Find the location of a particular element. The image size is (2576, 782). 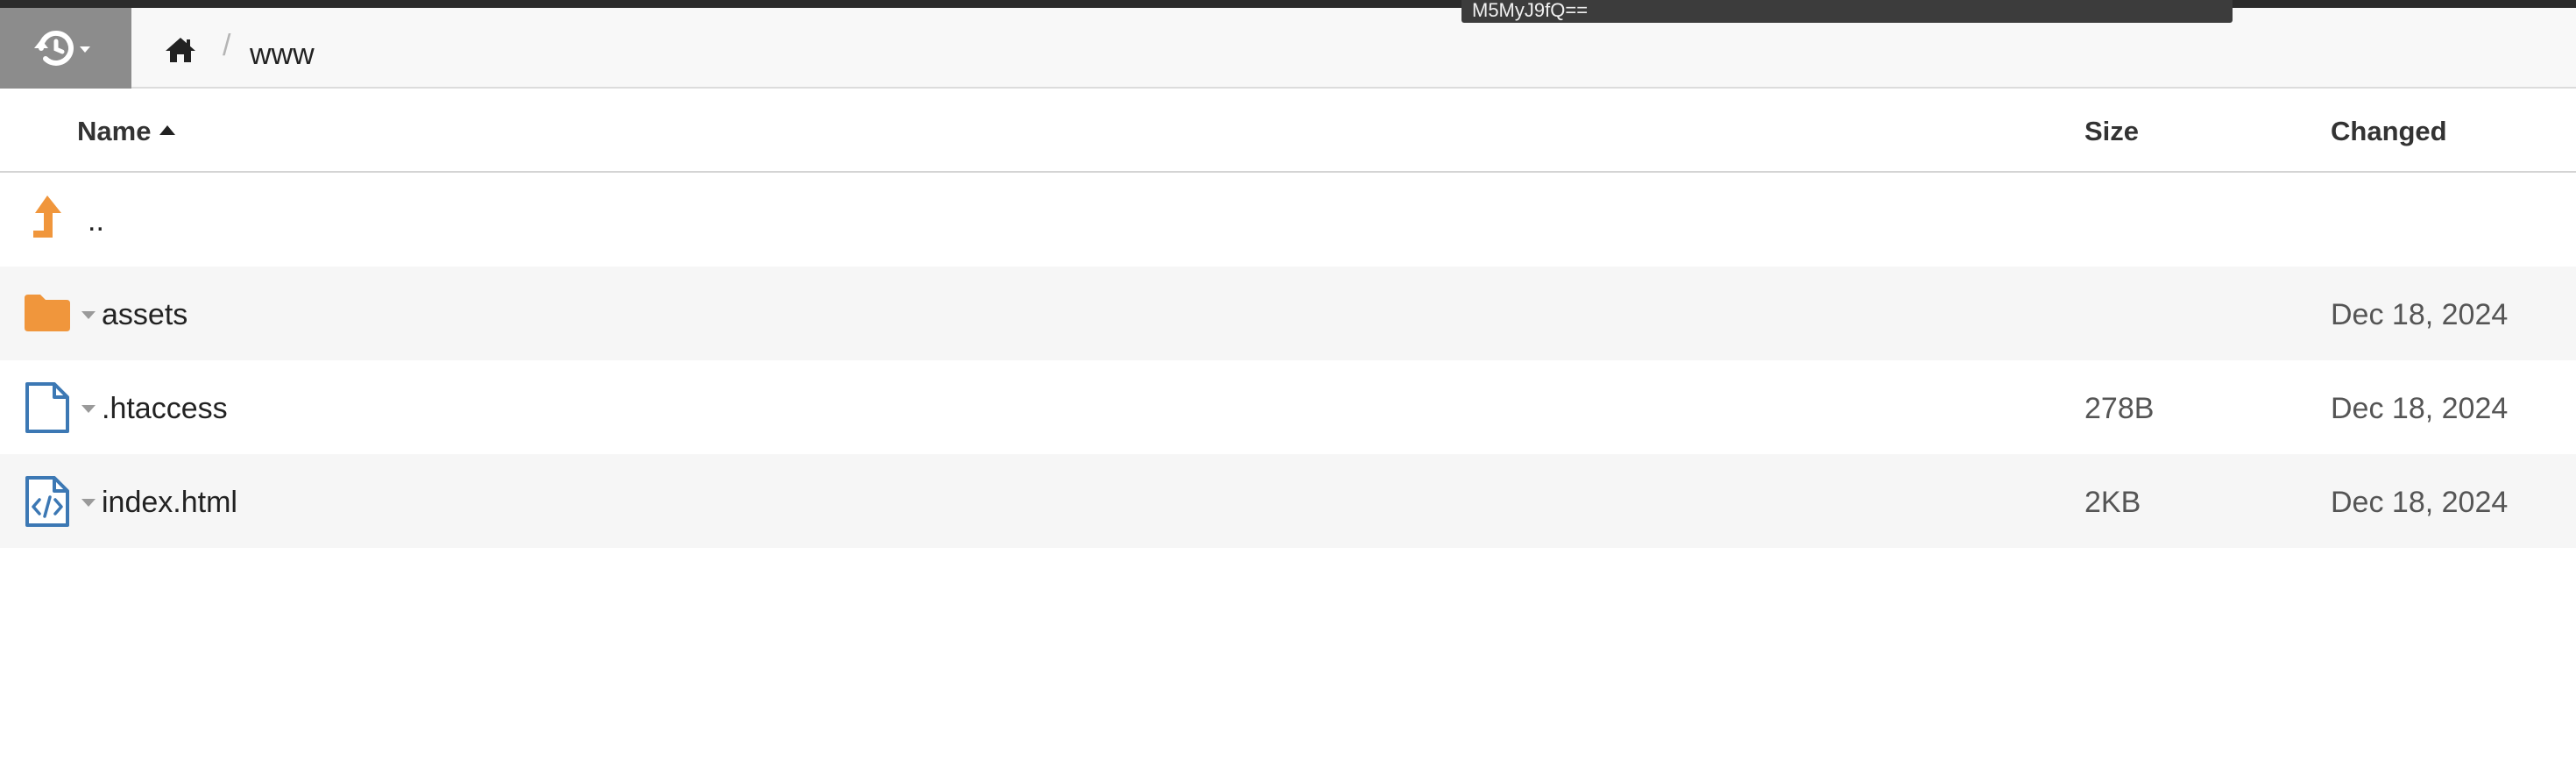

home-link is located at coordinates (180, 50).